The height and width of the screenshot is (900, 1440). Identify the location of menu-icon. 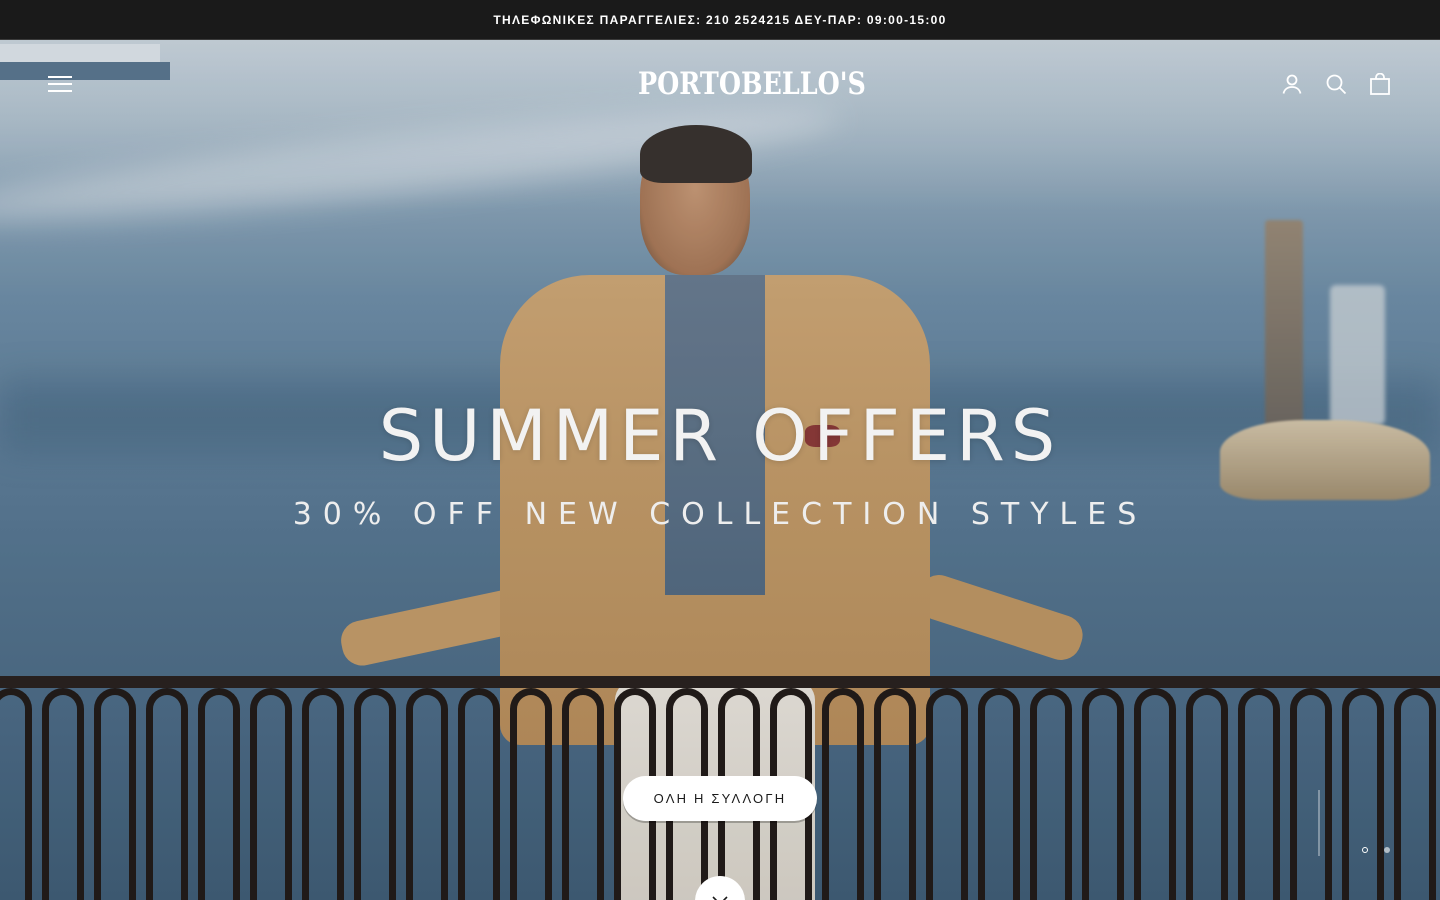
(60, 84).